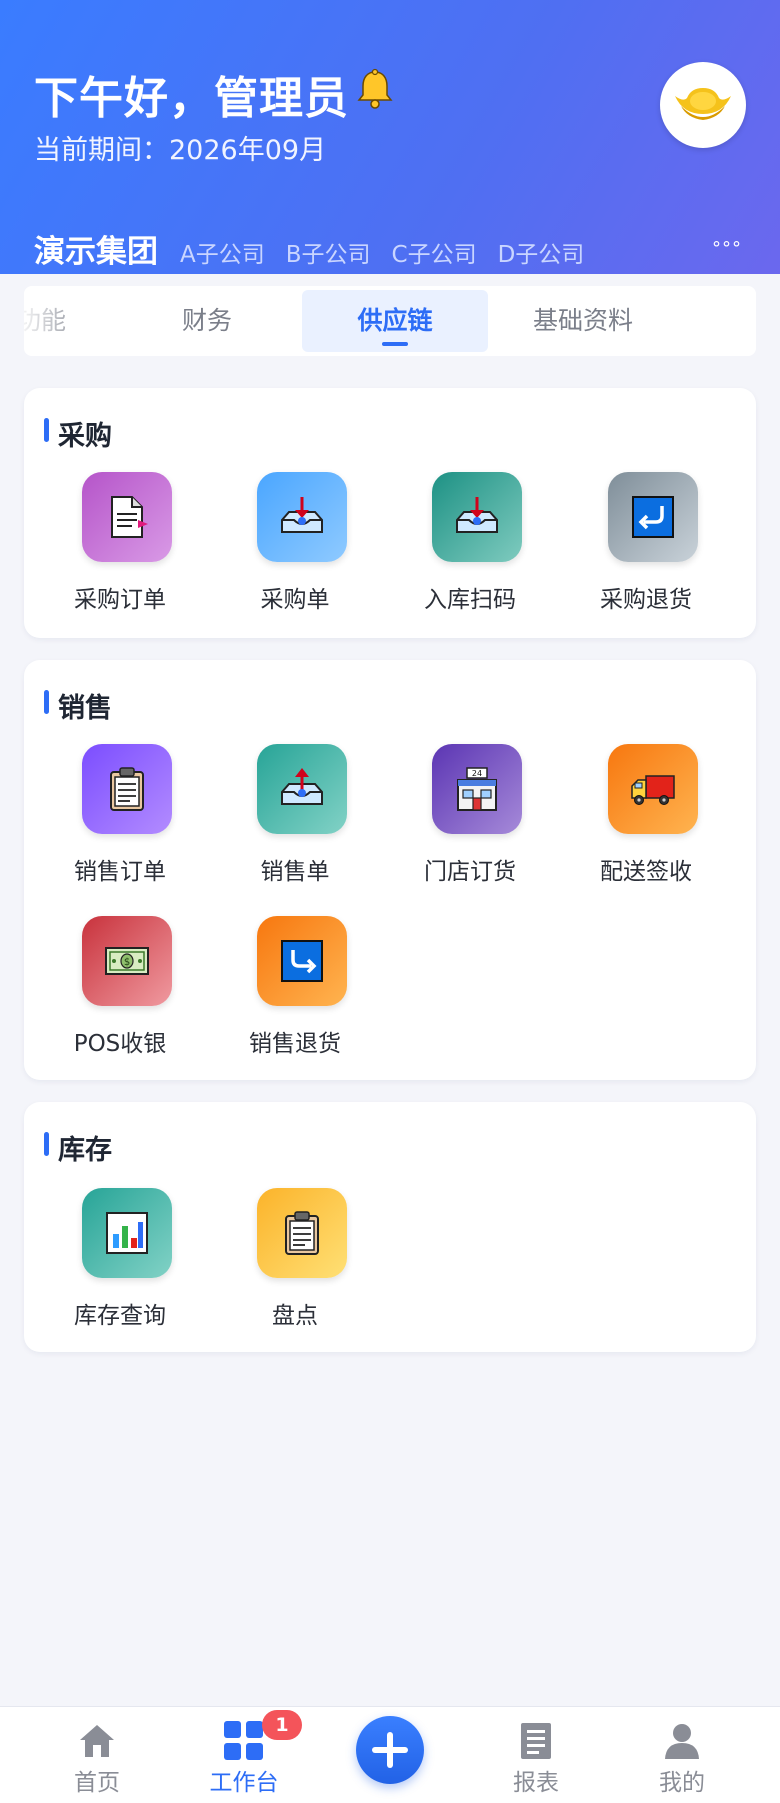  Describe the element at coordinates (127, 1233) in the screenshot. I see `bar-chart-icon` at that location.